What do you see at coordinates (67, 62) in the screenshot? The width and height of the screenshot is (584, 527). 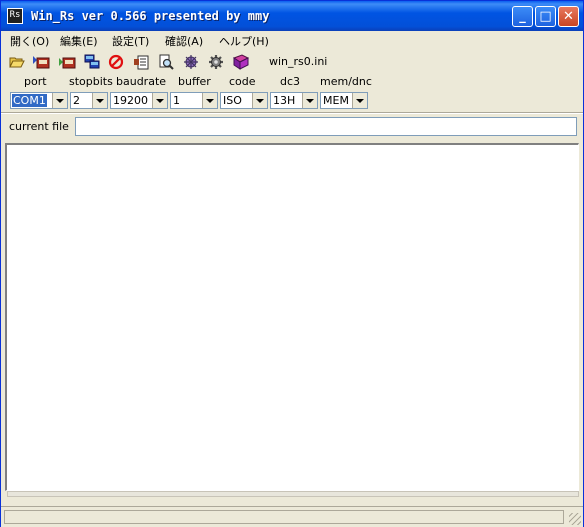 I see `send-icon` at bounding box center [67, 62].